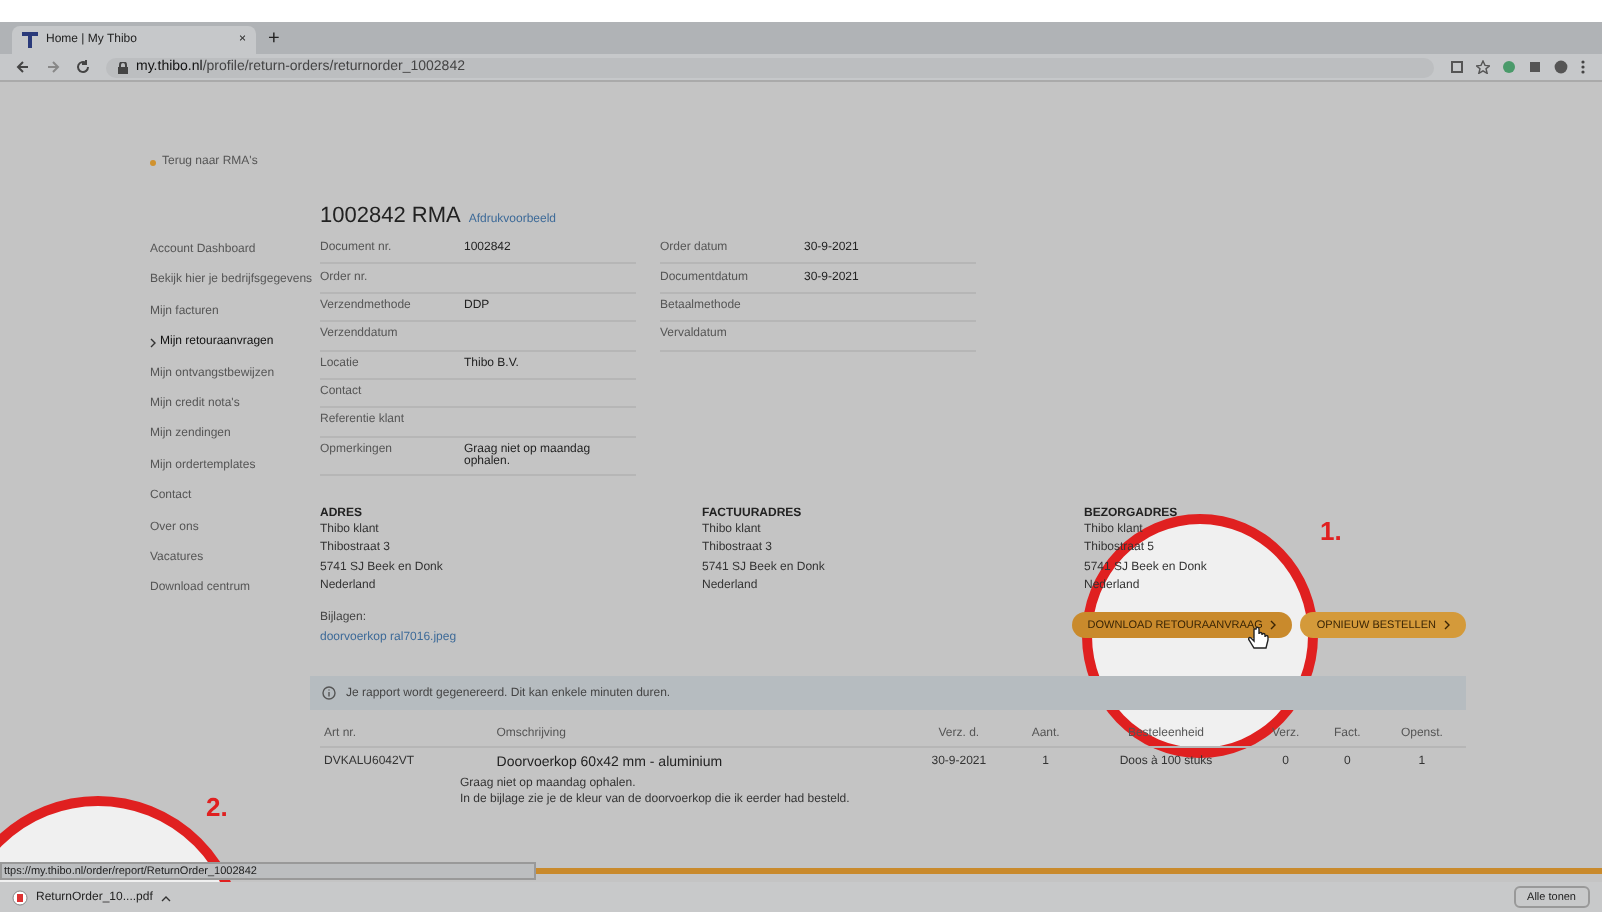  What do you see at coordinates (30, 40) in the screenshot?
I see `logo-icon` at bounding box center [30, 40].